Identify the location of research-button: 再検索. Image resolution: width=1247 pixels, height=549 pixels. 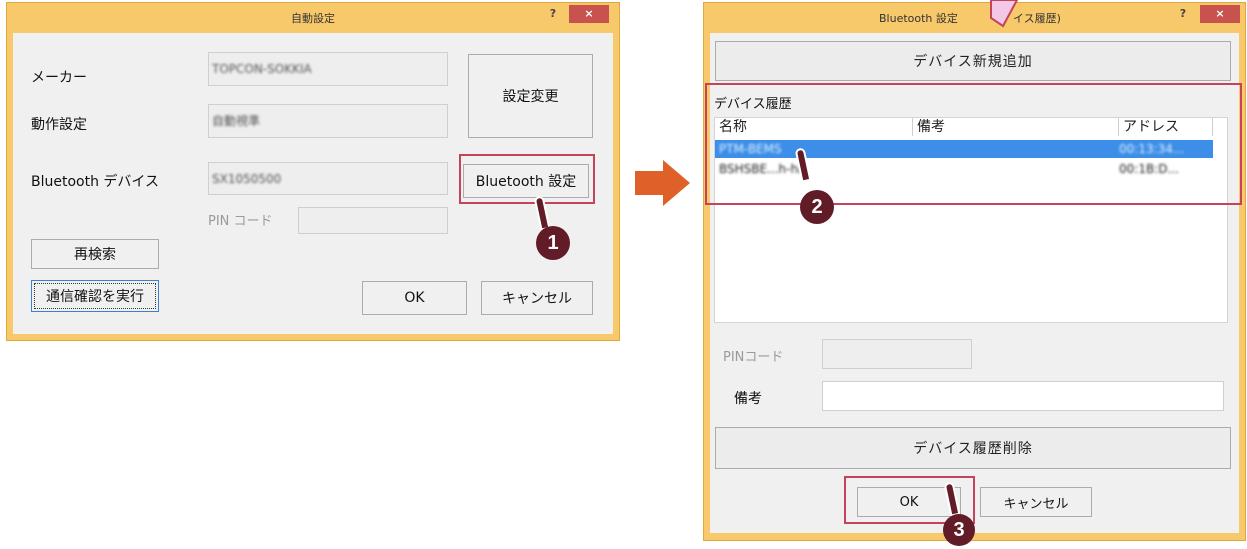
(95, 254).